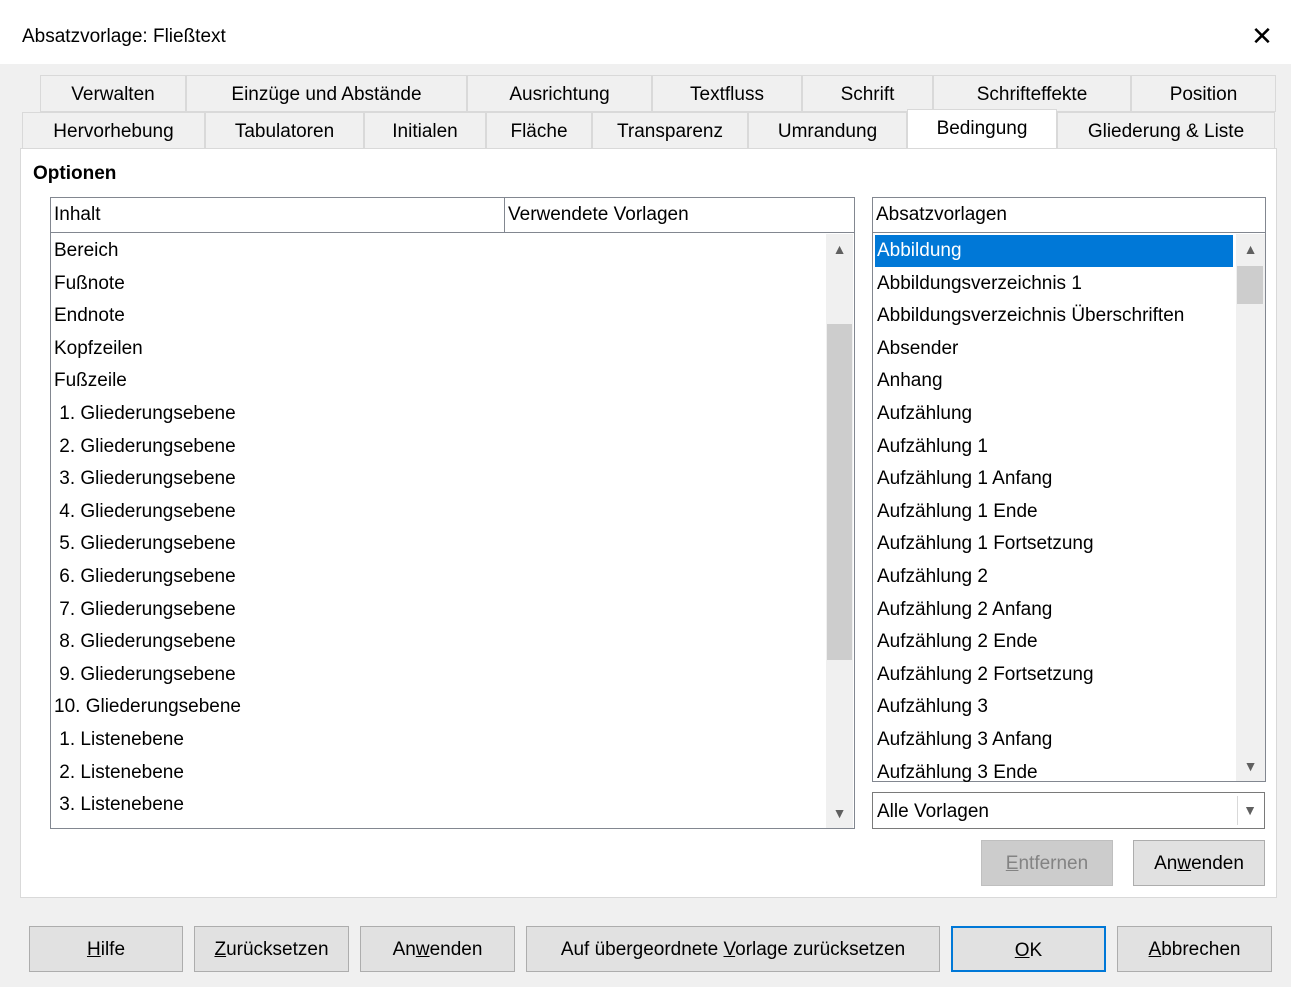 The image size is (1291, 987). What do you see at coordinates (963, 479) in the screenshot?
I see `style-list-item: Aufzählung 1 Anfang` at bounding box center [963, 479].